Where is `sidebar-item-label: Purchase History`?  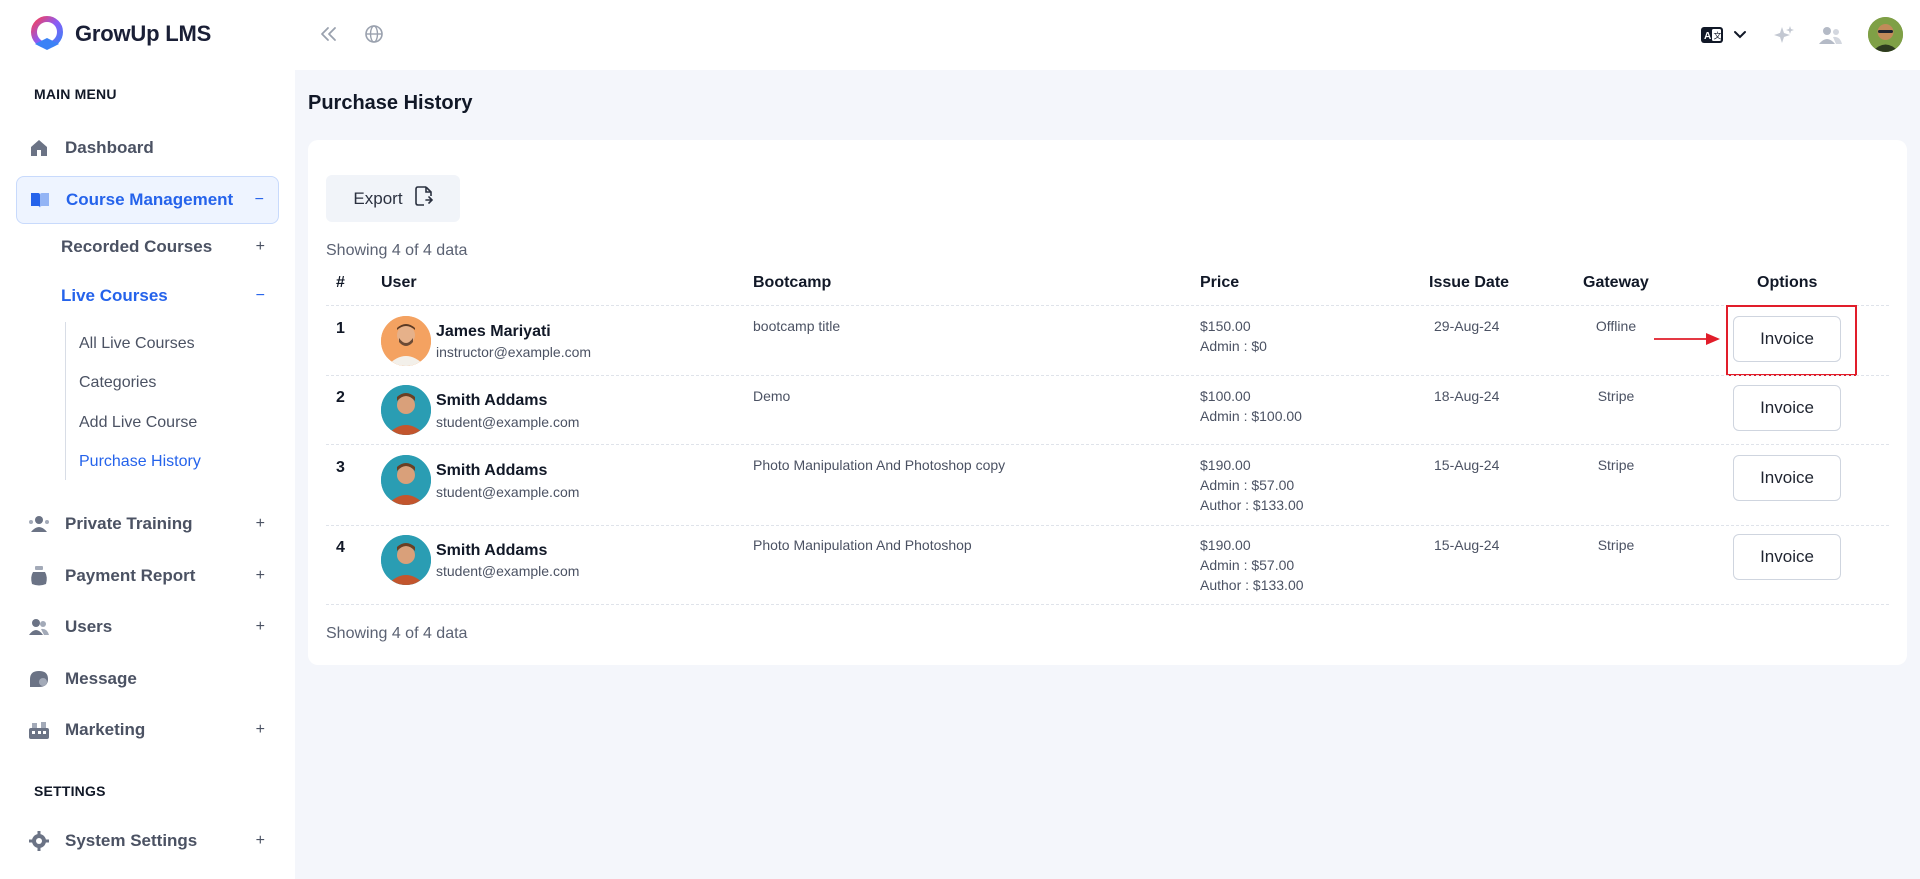
sidebar-item-label: Purchase History is located at coordinates (140, 461).